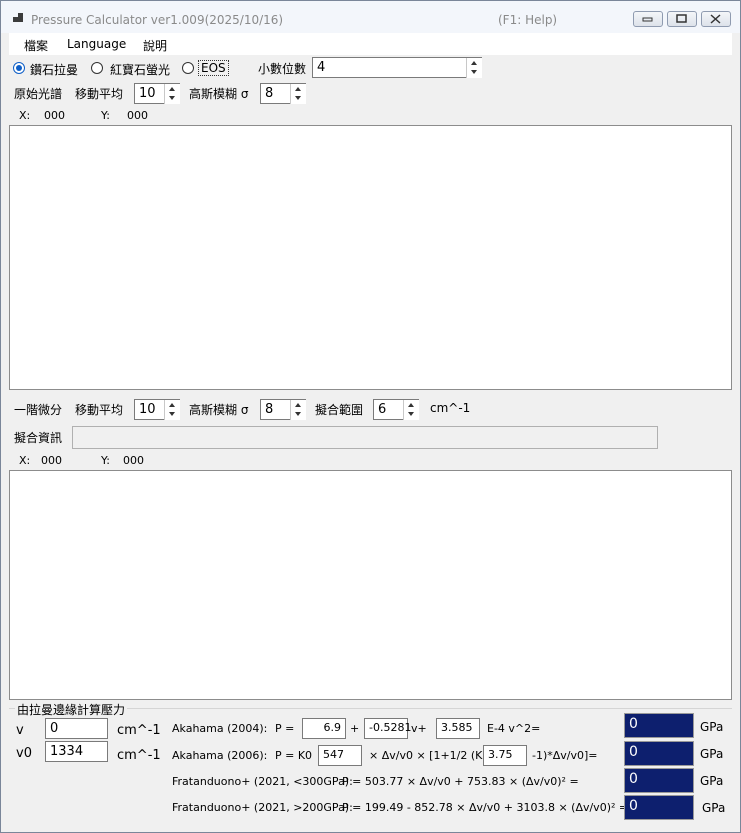  I want to click on decimals-input: 4, so click(389, 67).